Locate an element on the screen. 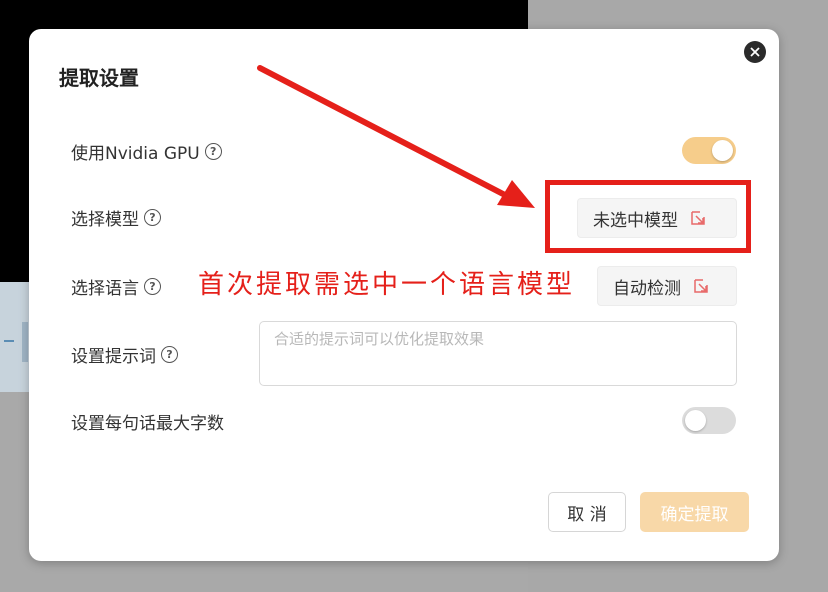 The width and height of the screenshot is (828, 592). prompt-row-label: 设置提示词 ? is located at coordinates (124, 354).